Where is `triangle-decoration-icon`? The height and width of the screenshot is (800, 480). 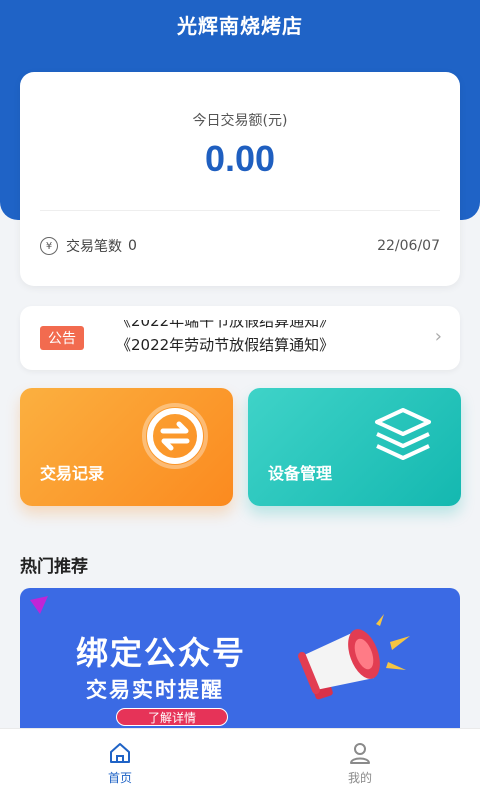
triangle-decoration-icon is located at coordinates (39, 605).